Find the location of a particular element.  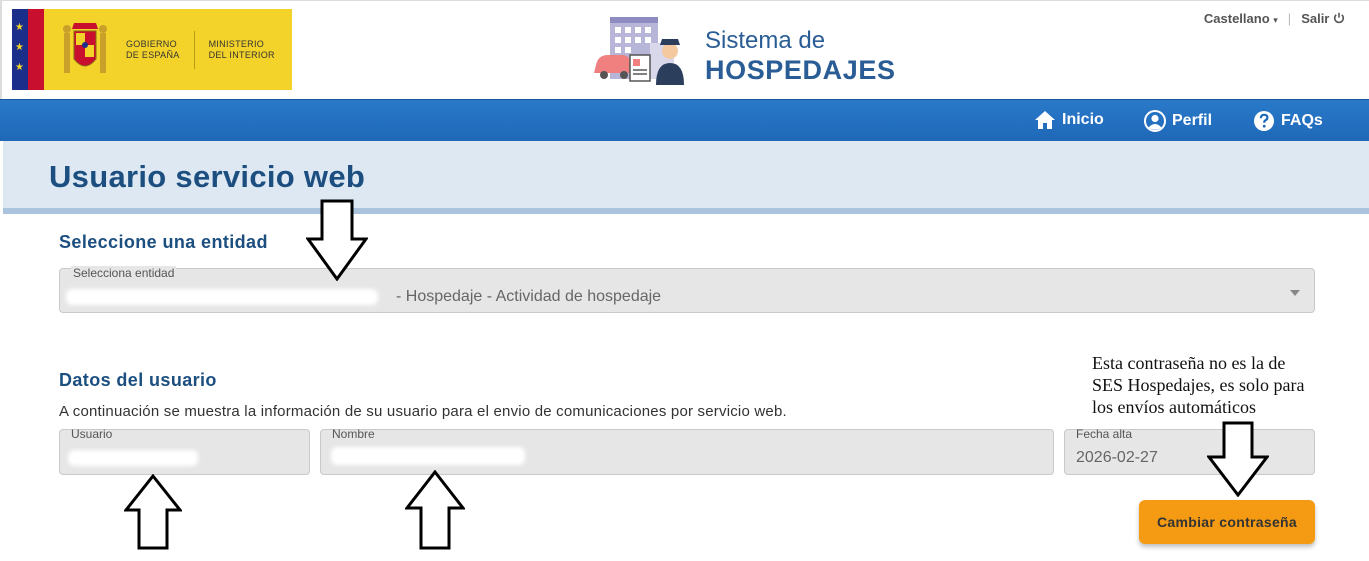

title-band-underline is located at coordinates (686, 211).